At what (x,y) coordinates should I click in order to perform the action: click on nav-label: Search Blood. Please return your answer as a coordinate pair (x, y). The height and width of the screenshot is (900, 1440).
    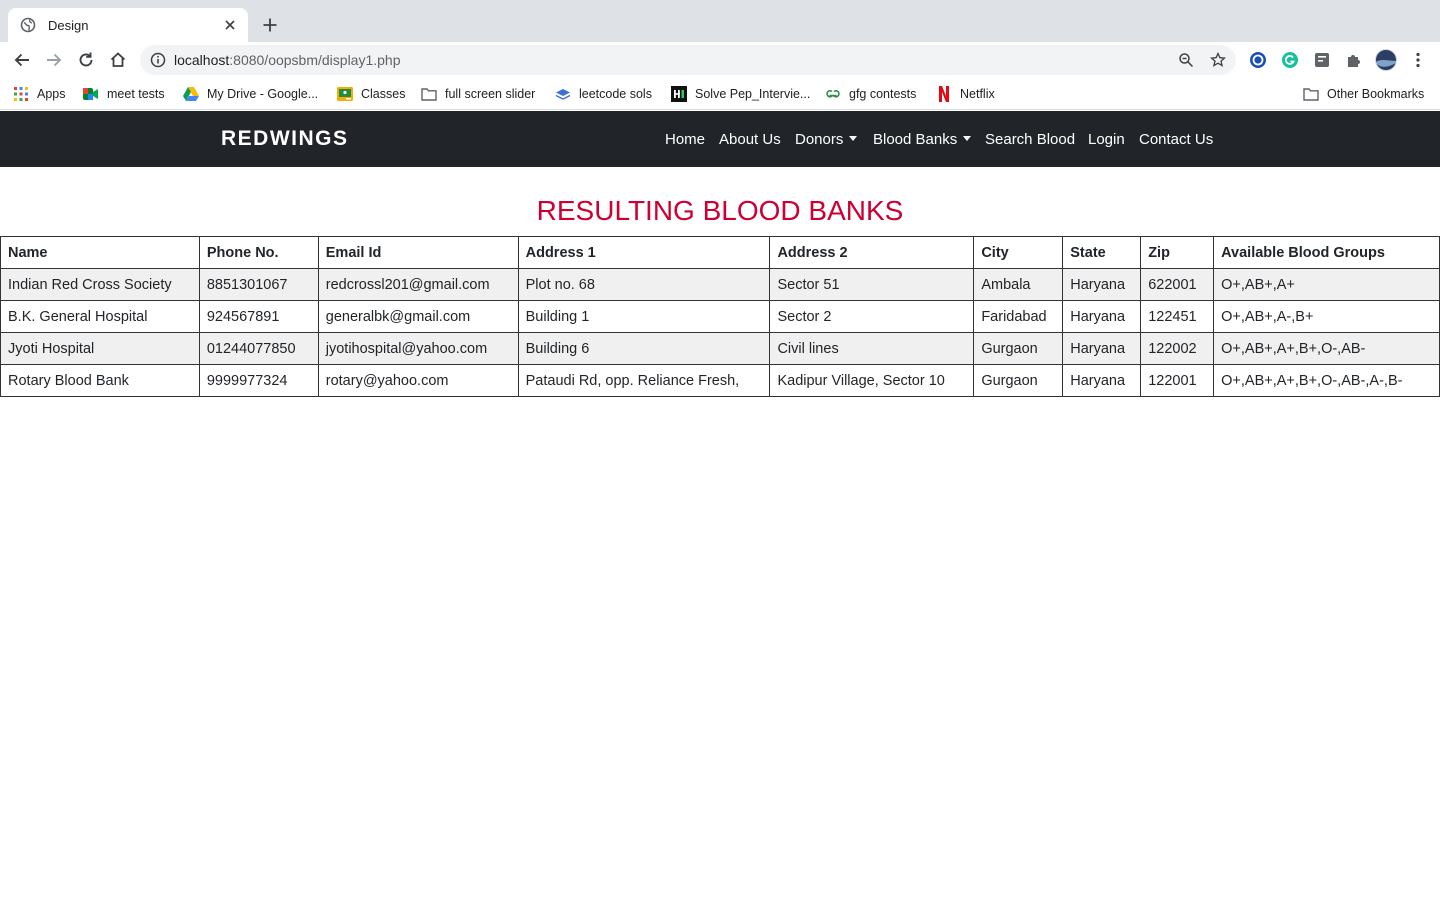
    Looking at the image, I should click on (1030, 139).